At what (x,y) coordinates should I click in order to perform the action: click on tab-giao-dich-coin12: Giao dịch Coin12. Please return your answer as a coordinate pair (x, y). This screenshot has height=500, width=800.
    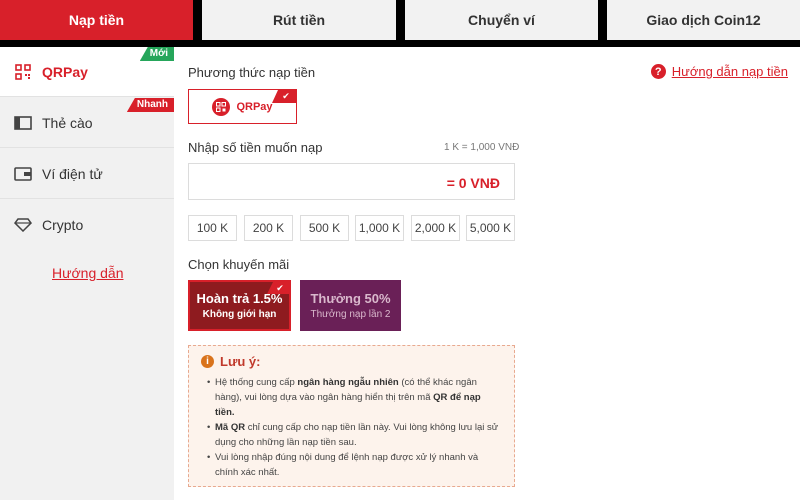
    Looking at the image, I should click on (703, 20).